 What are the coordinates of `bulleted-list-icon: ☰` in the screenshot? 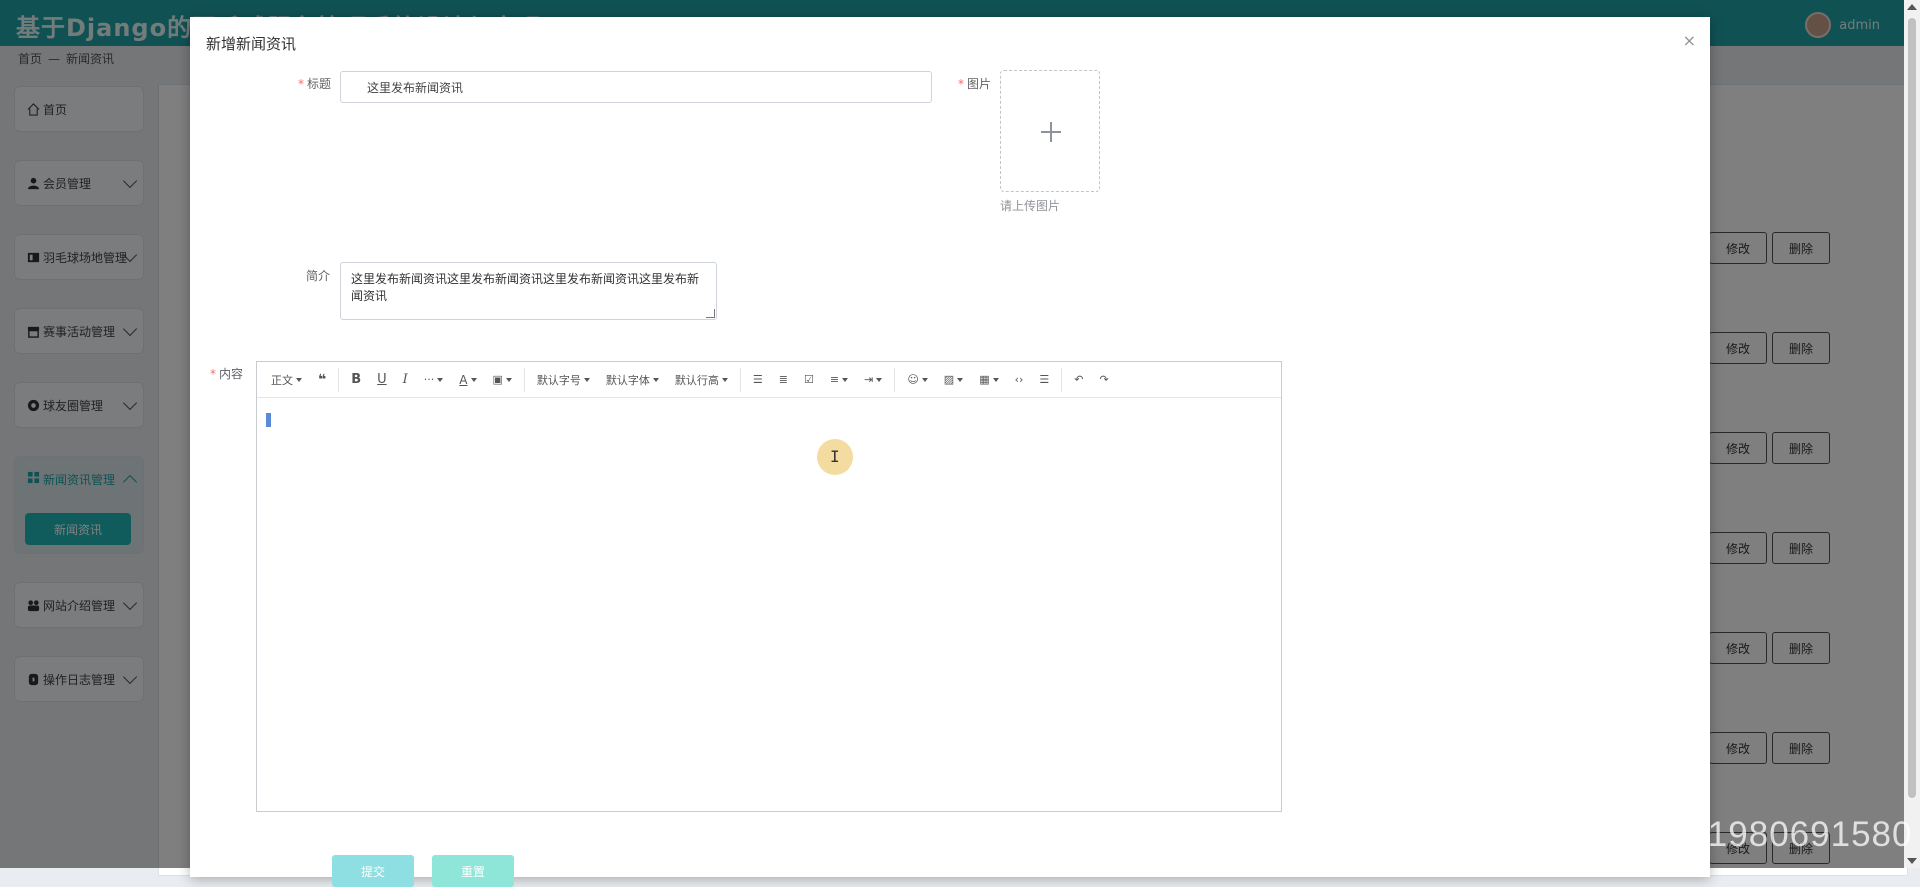 It's located at (758, 380).